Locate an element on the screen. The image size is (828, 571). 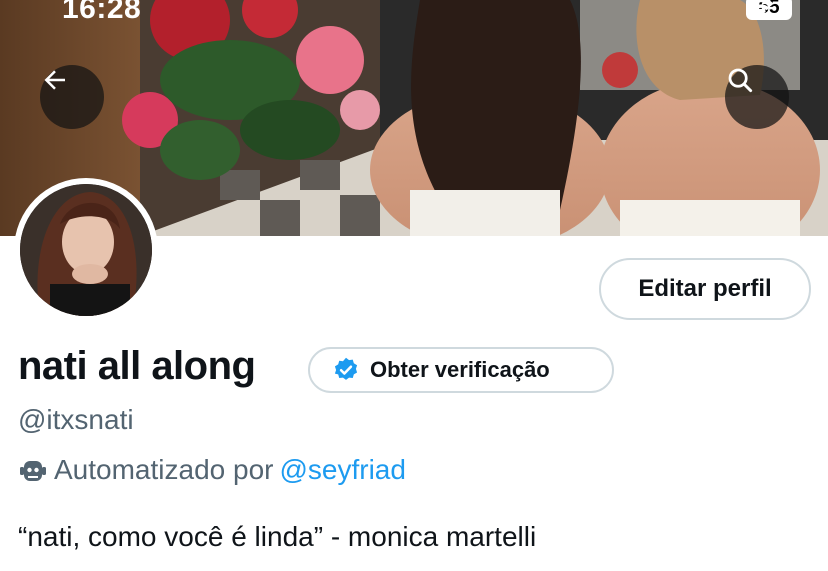
automated-by-link: @seyfriad is located at coordinates (342, 470).